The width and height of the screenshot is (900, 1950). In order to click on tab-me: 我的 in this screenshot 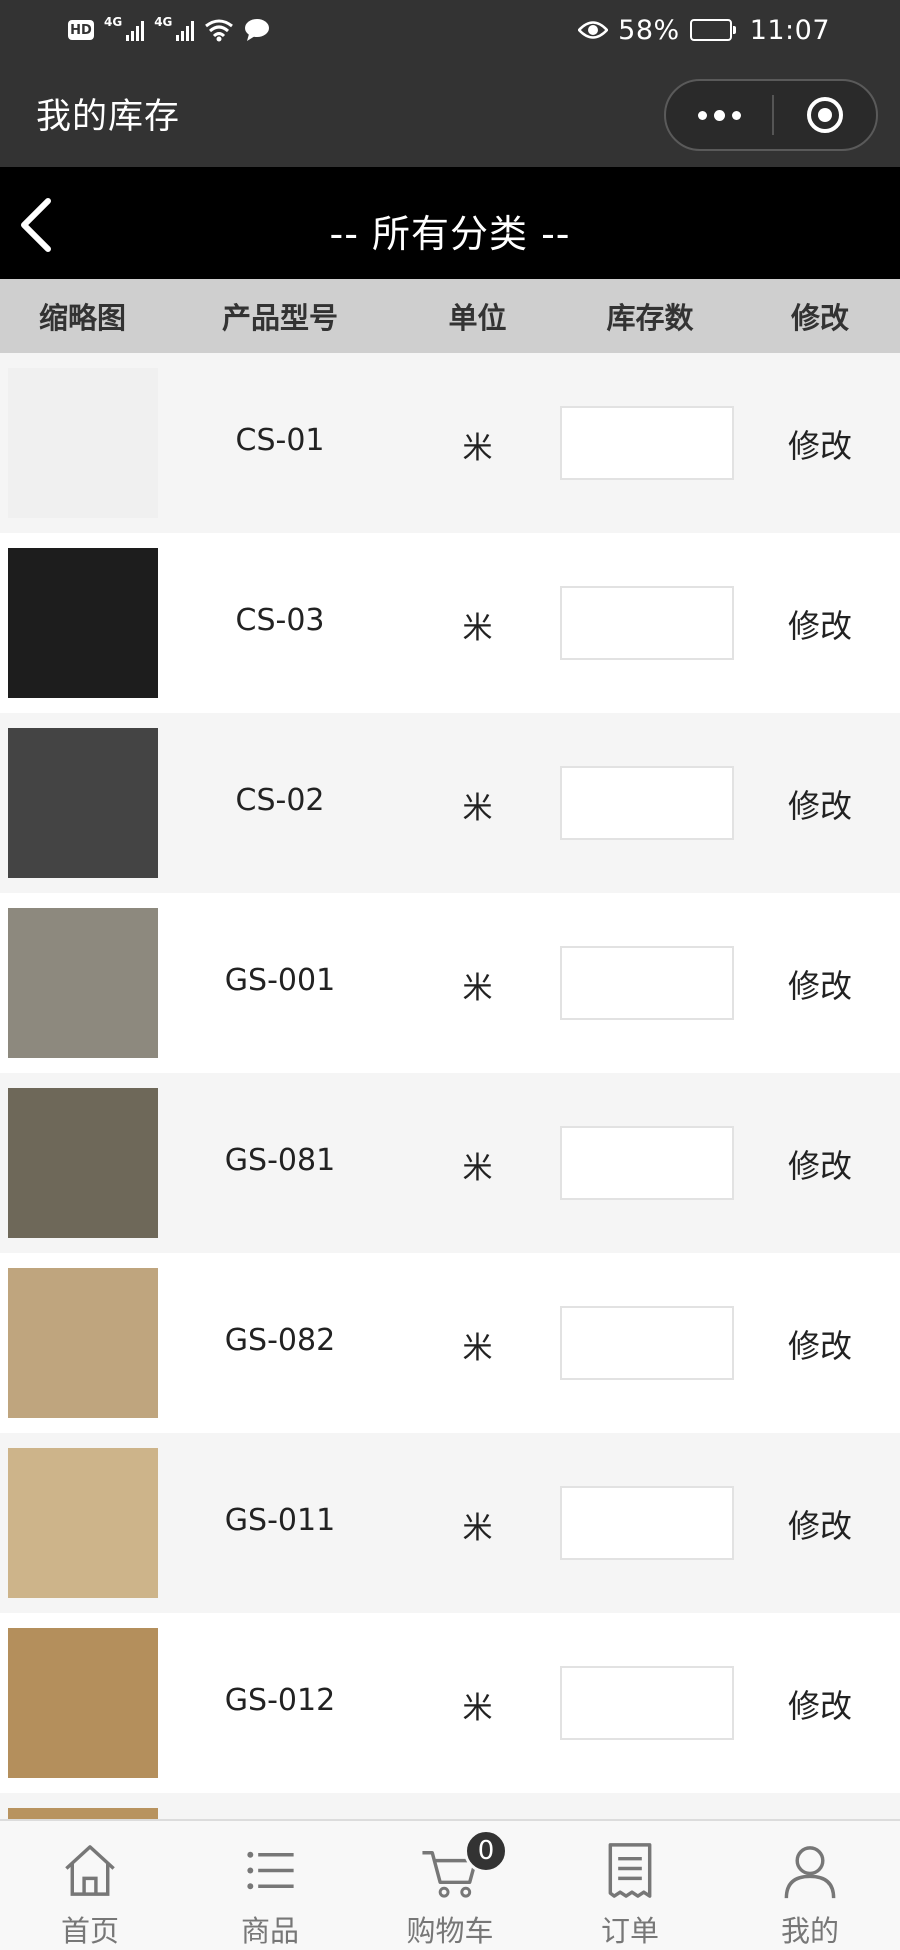, I will do `click(810, 1885)`.